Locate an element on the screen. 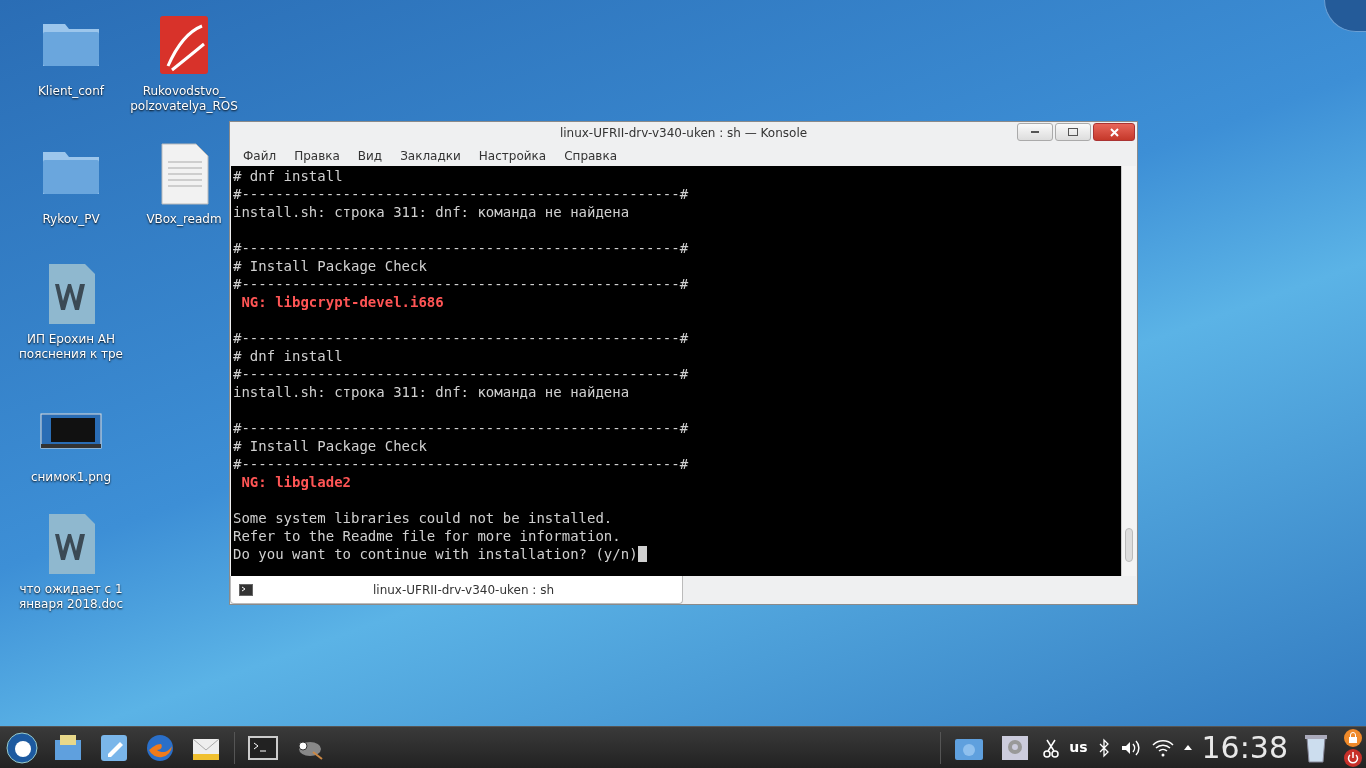  window-title: linux-UFRII-drv-v340-uken : sh — Konsole is located at coordinates (683, 133).